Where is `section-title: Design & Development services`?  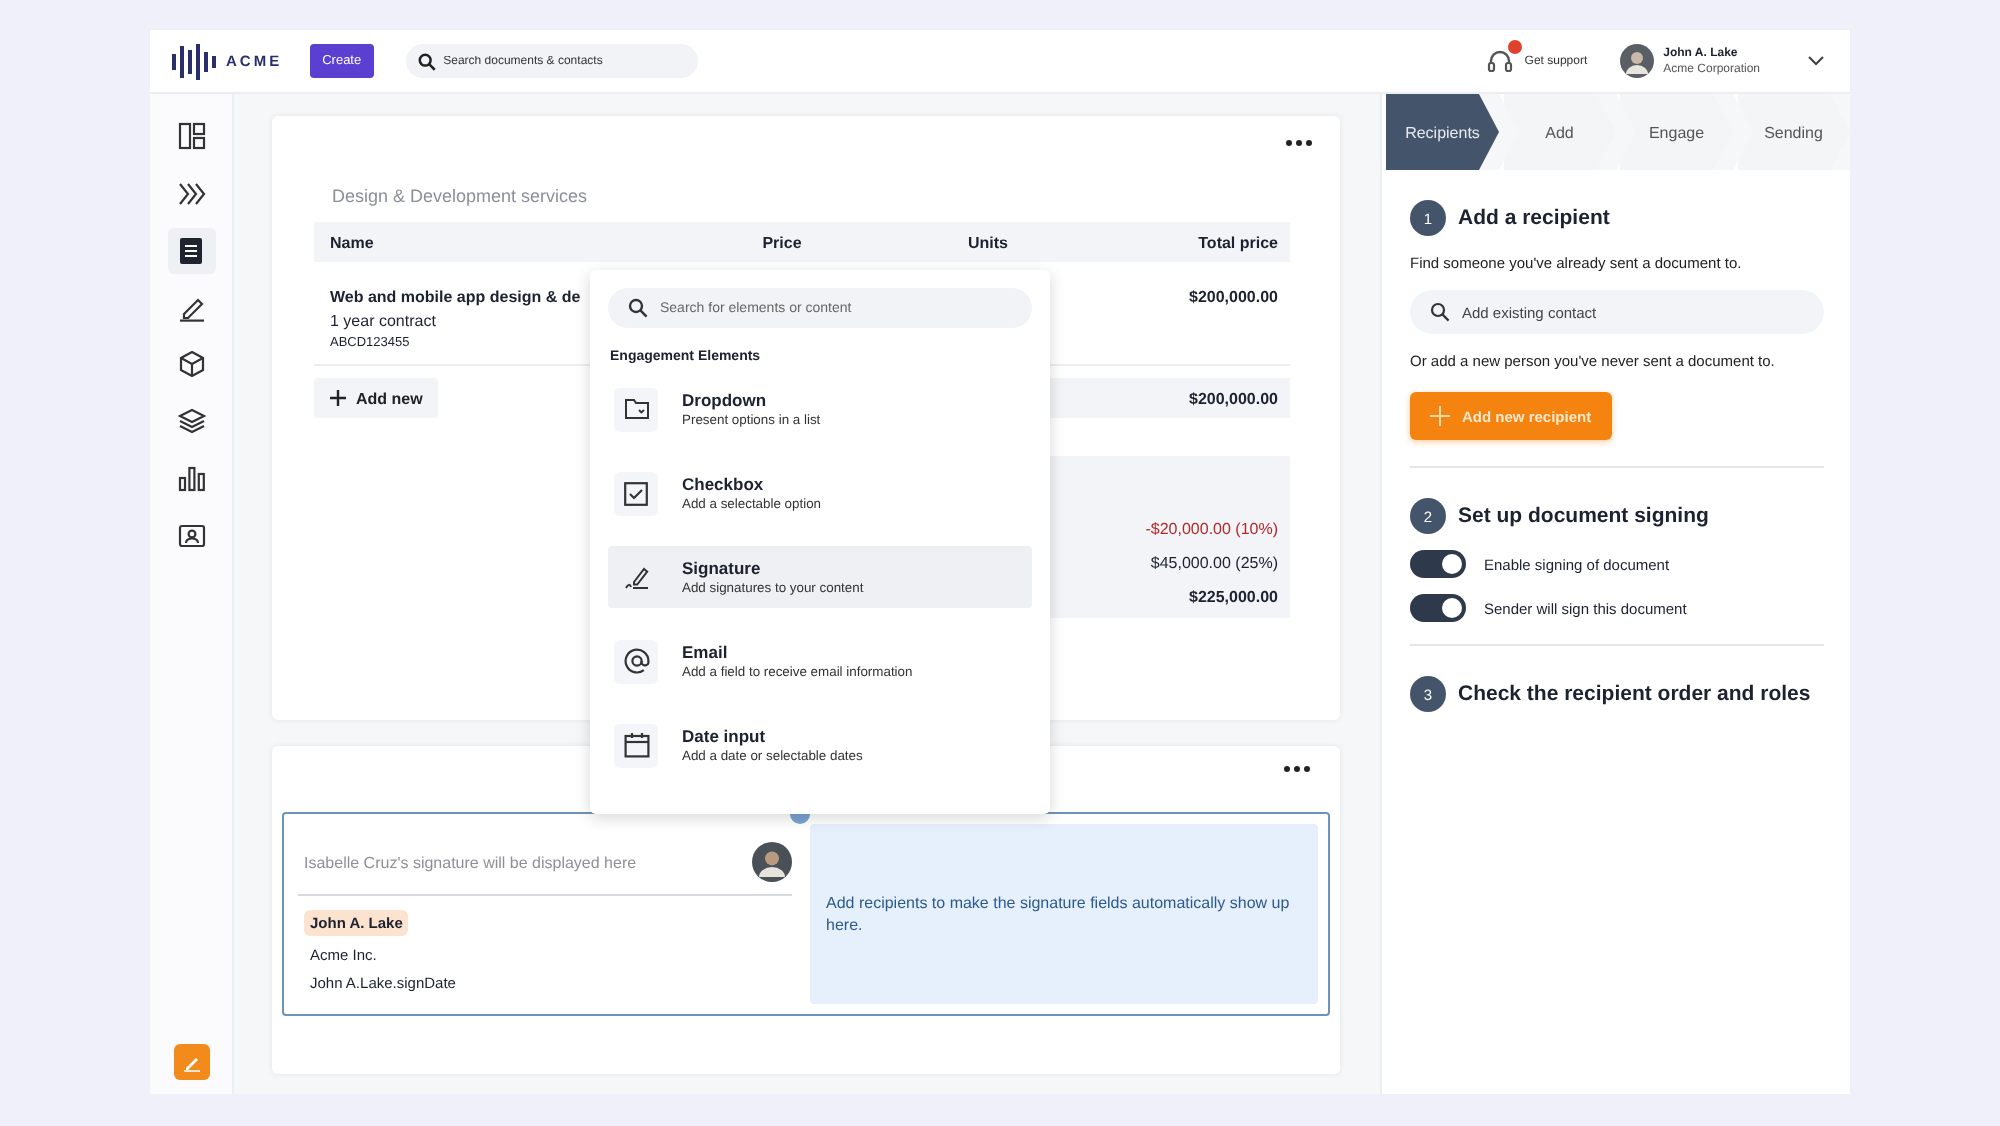
section-title: Design & Development services is located at coordinates (461, 196).